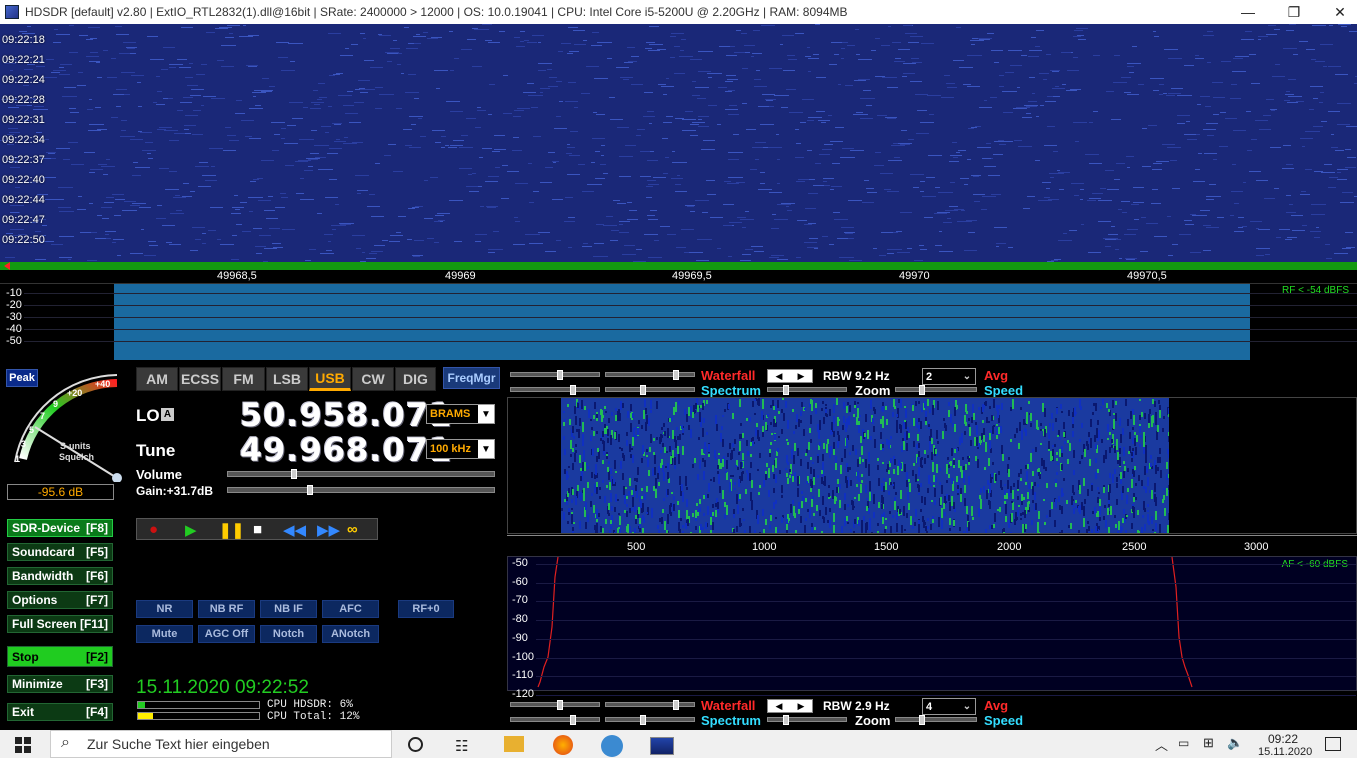 The image size is (1357, 758). What do you see at coordinates (60, 600) in the screenshot?
I see `options-button: Options [F7]` at bounding box center [60, 600].